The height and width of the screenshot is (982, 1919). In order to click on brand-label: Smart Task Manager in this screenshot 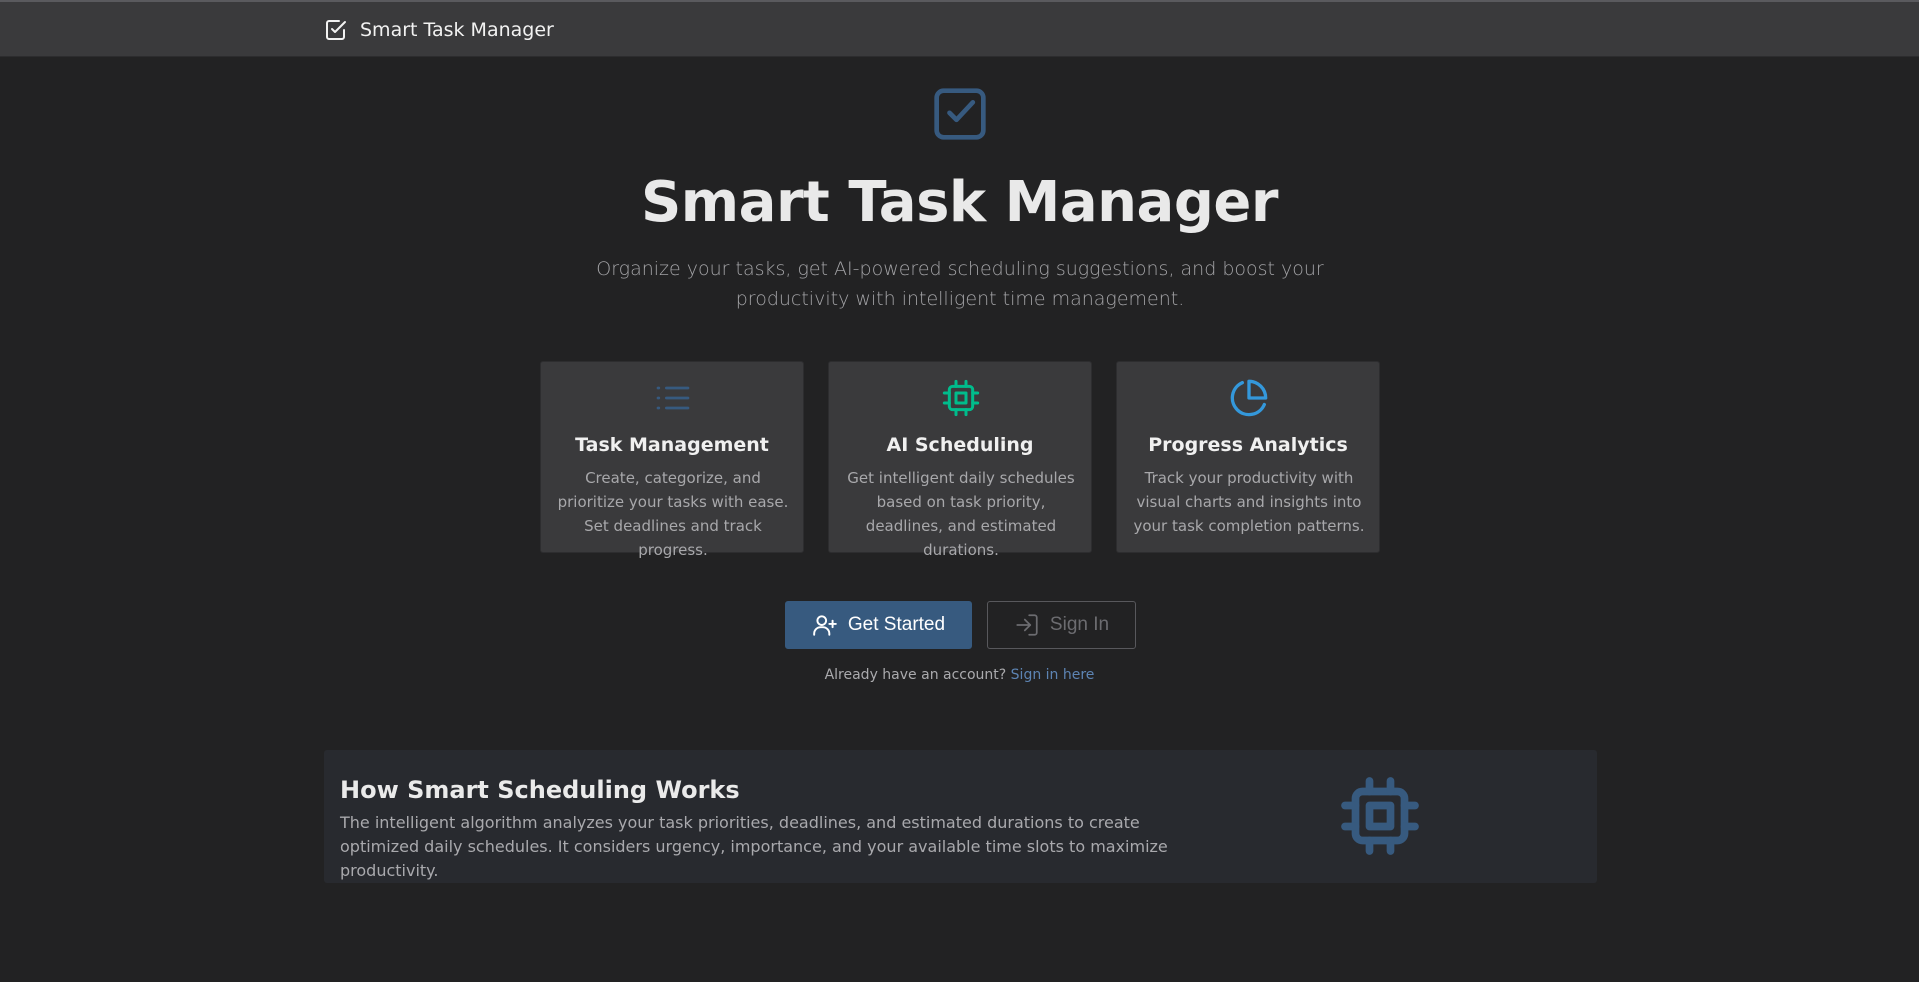, I will do `click(457, 29)`.